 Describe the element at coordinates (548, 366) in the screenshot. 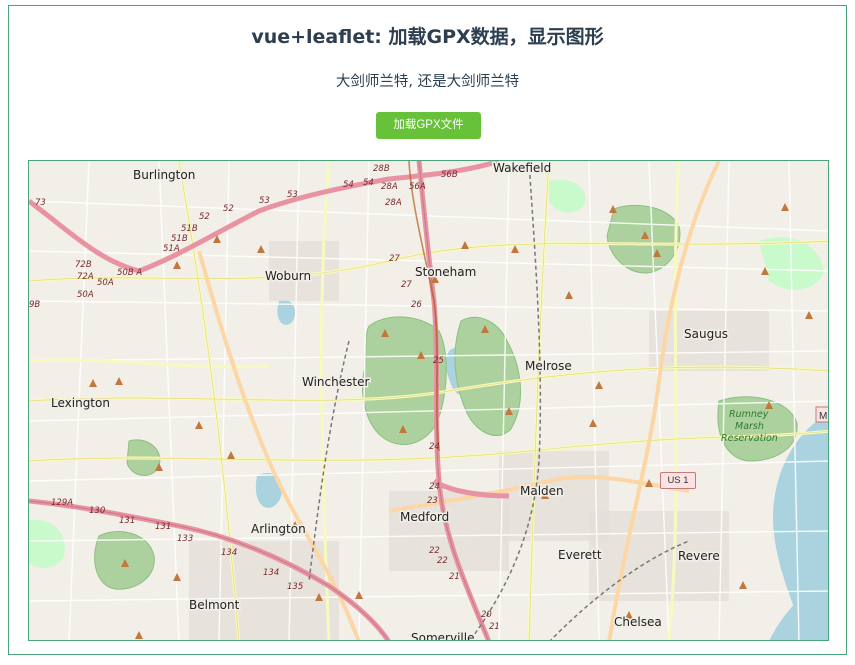

I see `place-label-melrose: Melrose` at that location.